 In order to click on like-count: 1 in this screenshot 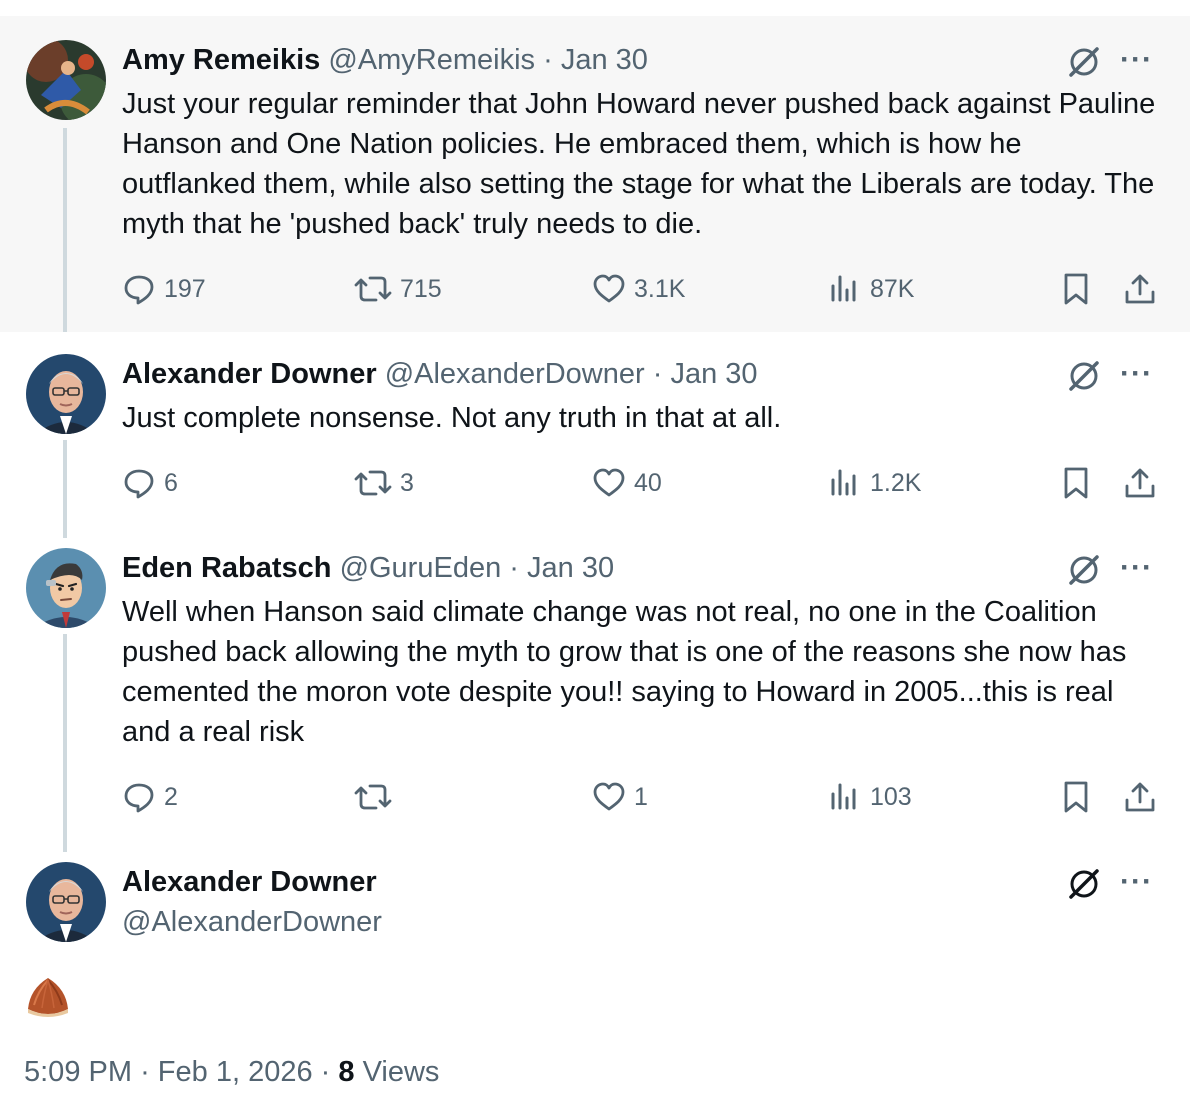, I will do `click(641, 797)`.